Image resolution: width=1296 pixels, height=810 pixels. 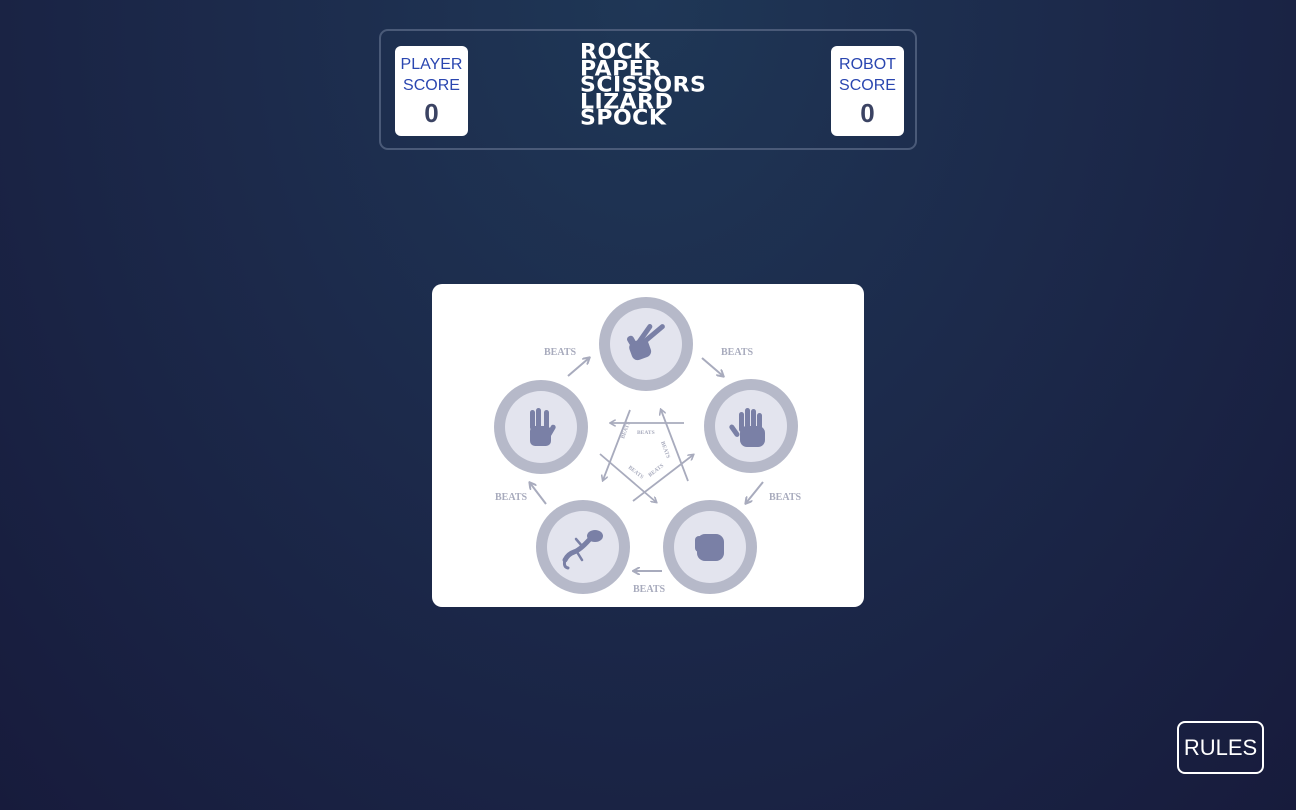 I want to click on player-score-label-line1: PLAYER, so click(x=431, y=64).